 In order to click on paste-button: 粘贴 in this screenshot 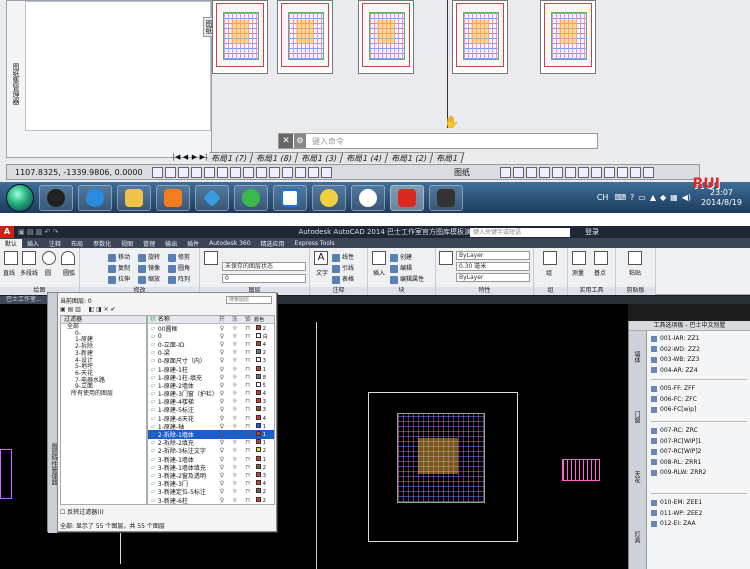, I will do `click(635, 272)`.